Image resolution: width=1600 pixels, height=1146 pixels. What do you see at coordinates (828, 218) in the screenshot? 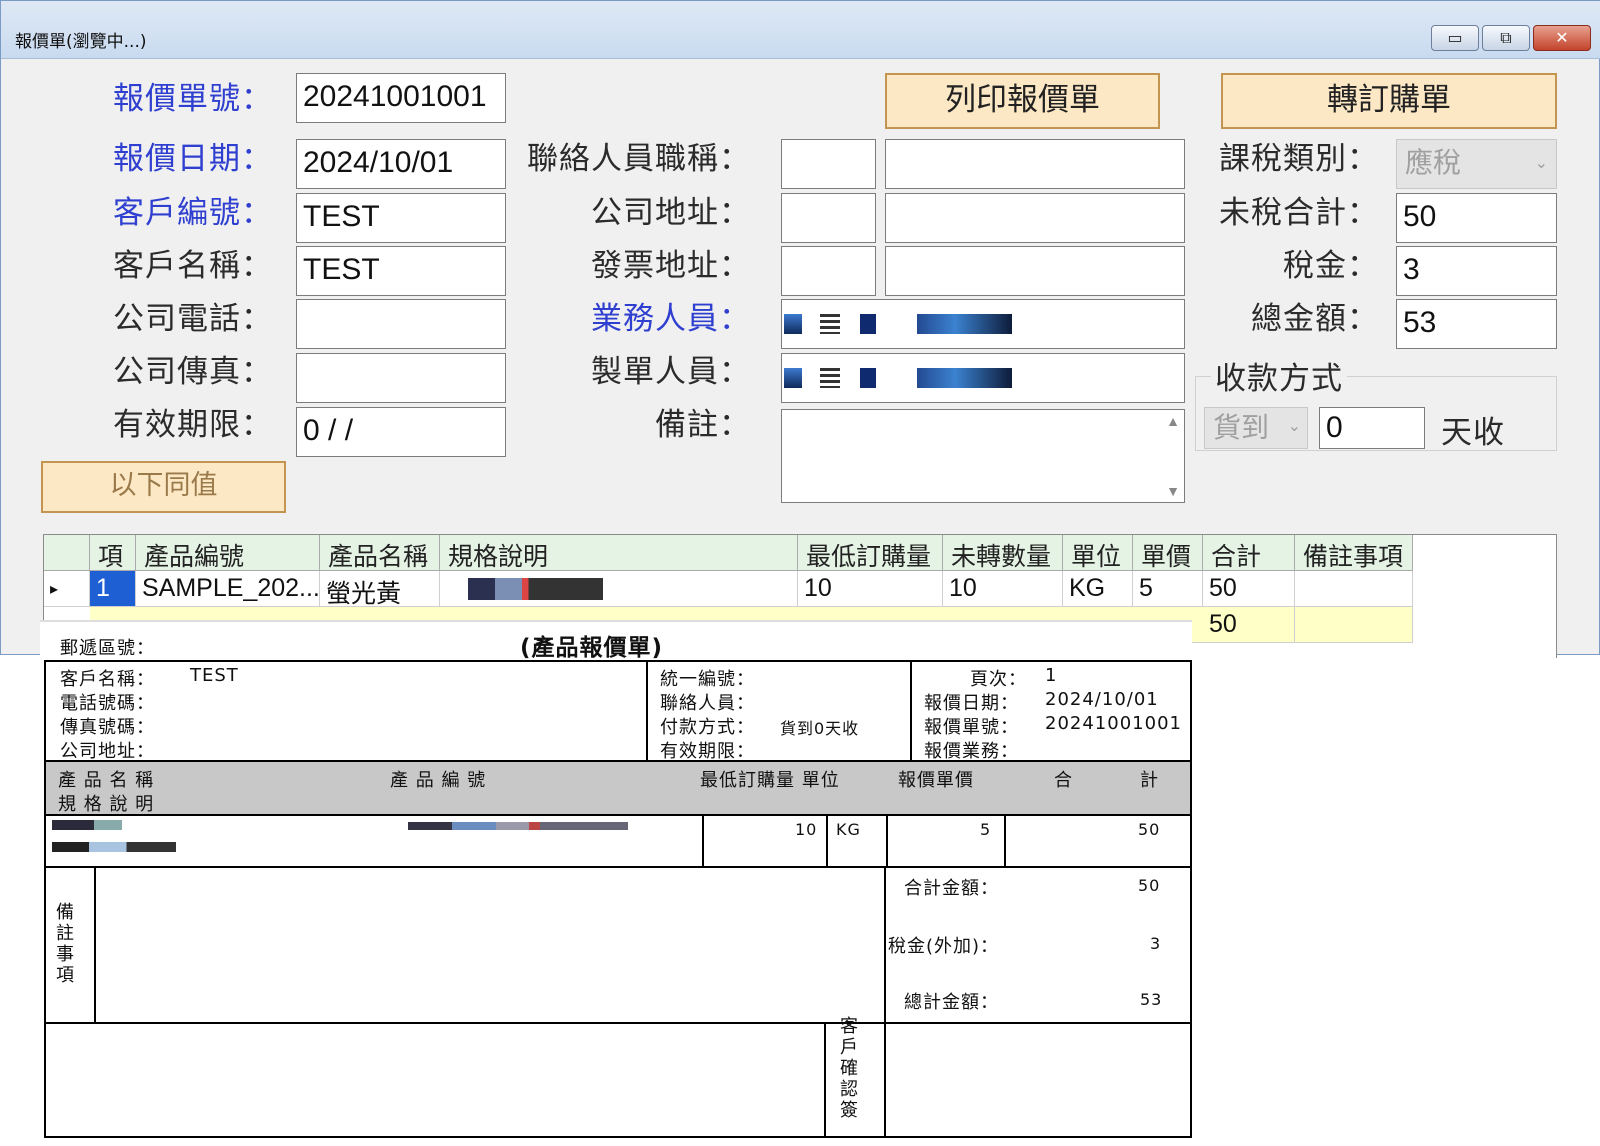
I see `company-address-code-field` at bounding box center [828, 218].